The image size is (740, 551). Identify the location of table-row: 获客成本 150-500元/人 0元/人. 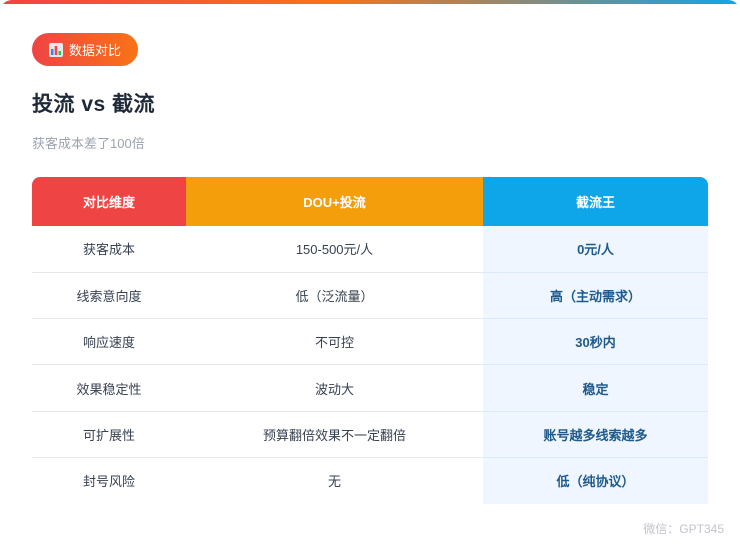
(370, 249).